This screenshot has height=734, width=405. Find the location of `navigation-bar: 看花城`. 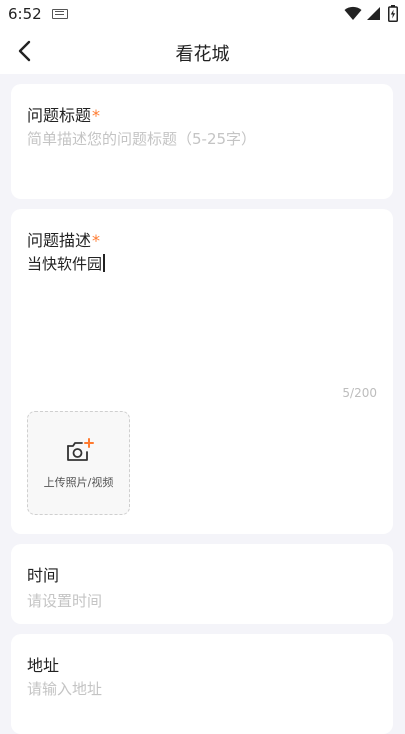

navigation-bar: 看花城 is located at coordinates (202, 51).